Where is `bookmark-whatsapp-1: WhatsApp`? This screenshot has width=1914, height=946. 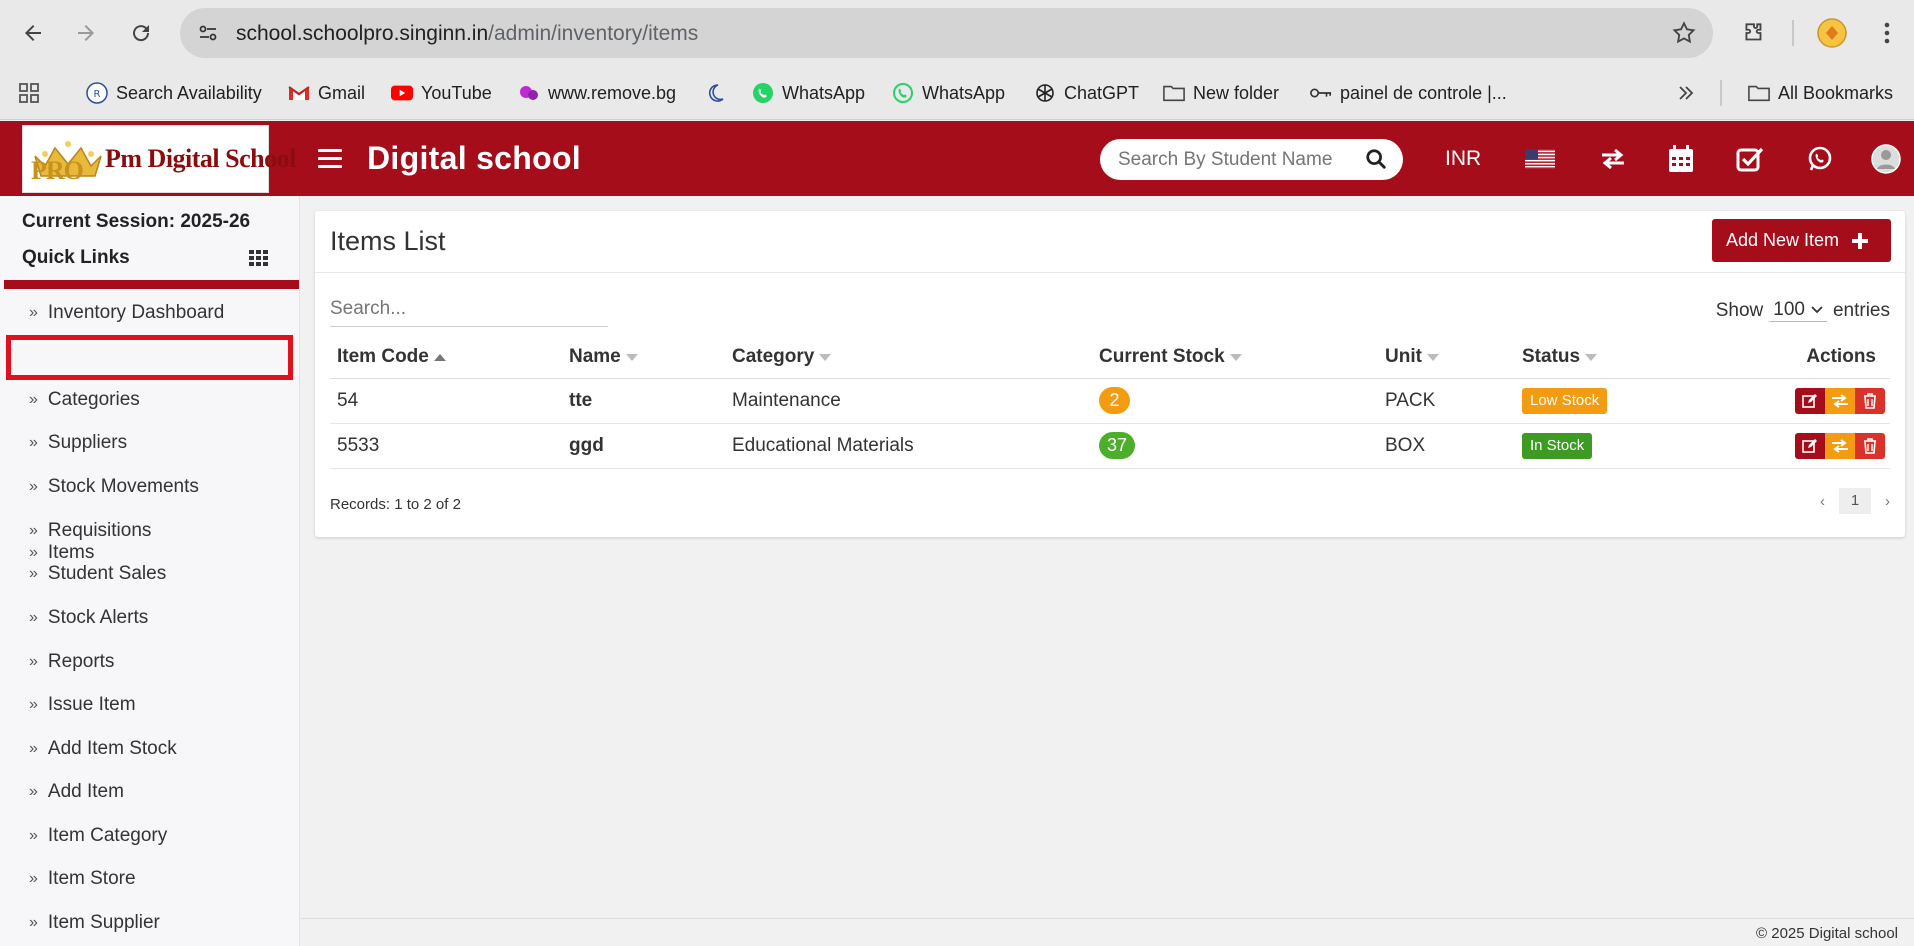
bookmark-whatsapp-1: WhatsApp is located at coordinates (808, 93).